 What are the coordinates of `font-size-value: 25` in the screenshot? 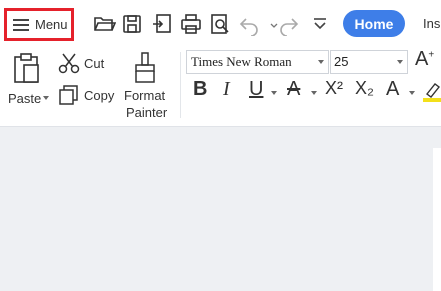 It's located at (341, 61).